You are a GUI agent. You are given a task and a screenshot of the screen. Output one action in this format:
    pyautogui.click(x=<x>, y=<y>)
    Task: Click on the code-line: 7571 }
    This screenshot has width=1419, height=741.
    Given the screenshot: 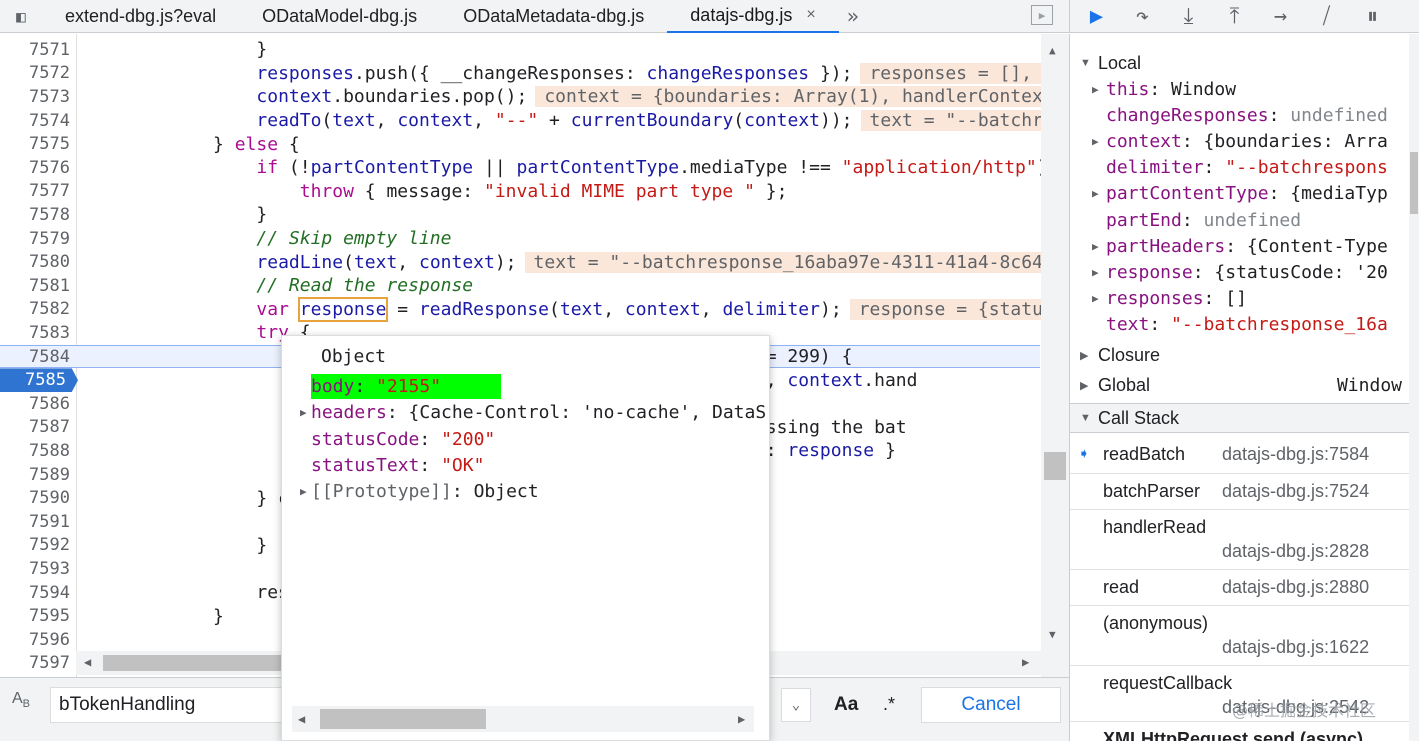 What is the action you would take?
    pyautogui.click(x=520, y=50)
    